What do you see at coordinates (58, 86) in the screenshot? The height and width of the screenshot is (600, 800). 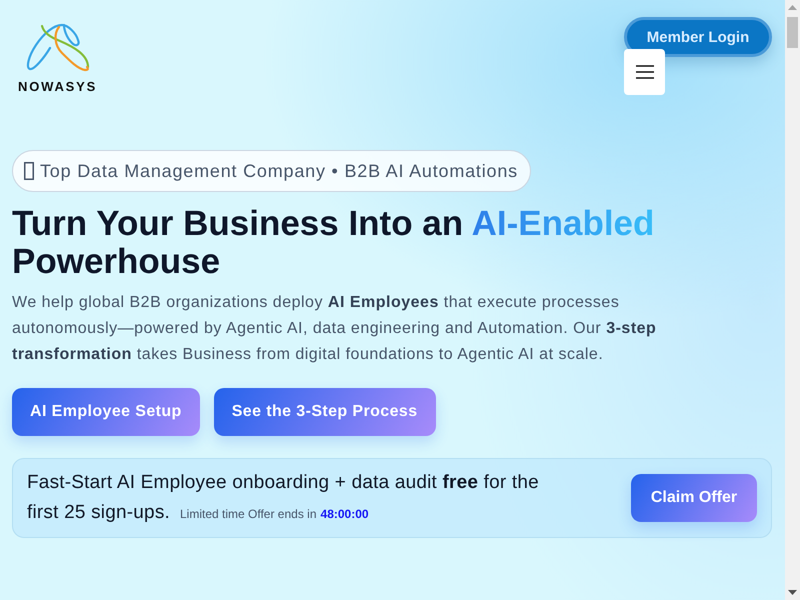 I see `logo-wordmark: NOWASYS` at bounding box center [58, 86].